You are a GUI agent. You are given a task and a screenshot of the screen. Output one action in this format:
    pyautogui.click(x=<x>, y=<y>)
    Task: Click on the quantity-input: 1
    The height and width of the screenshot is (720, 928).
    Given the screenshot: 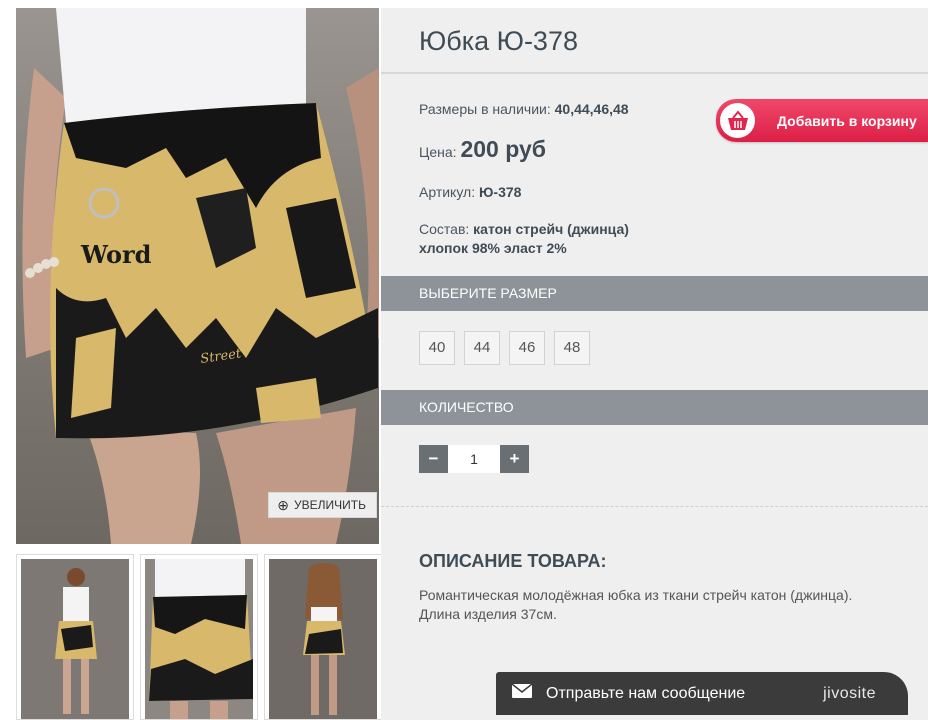 What is the action you would take?
    pyautogui.click(x=474, y=459)
    